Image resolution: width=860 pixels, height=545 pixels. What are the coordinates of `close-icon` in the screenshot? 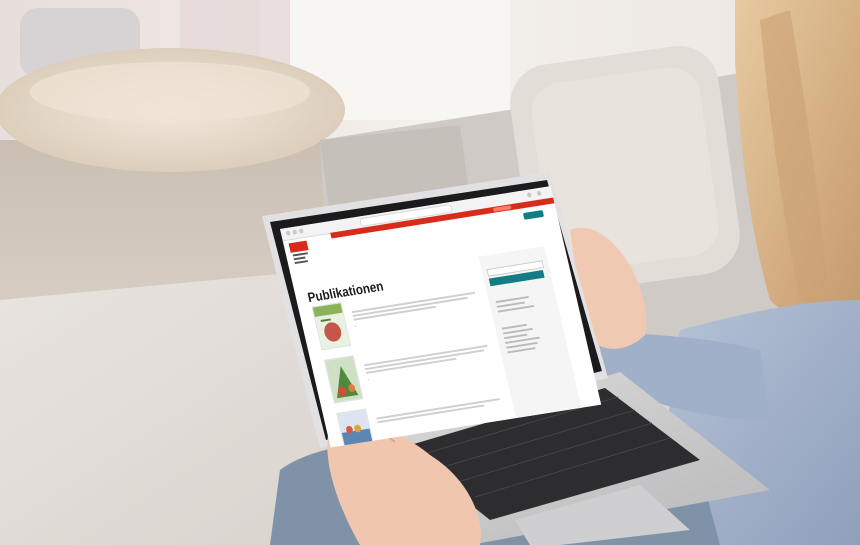 It's located at (288, 233).